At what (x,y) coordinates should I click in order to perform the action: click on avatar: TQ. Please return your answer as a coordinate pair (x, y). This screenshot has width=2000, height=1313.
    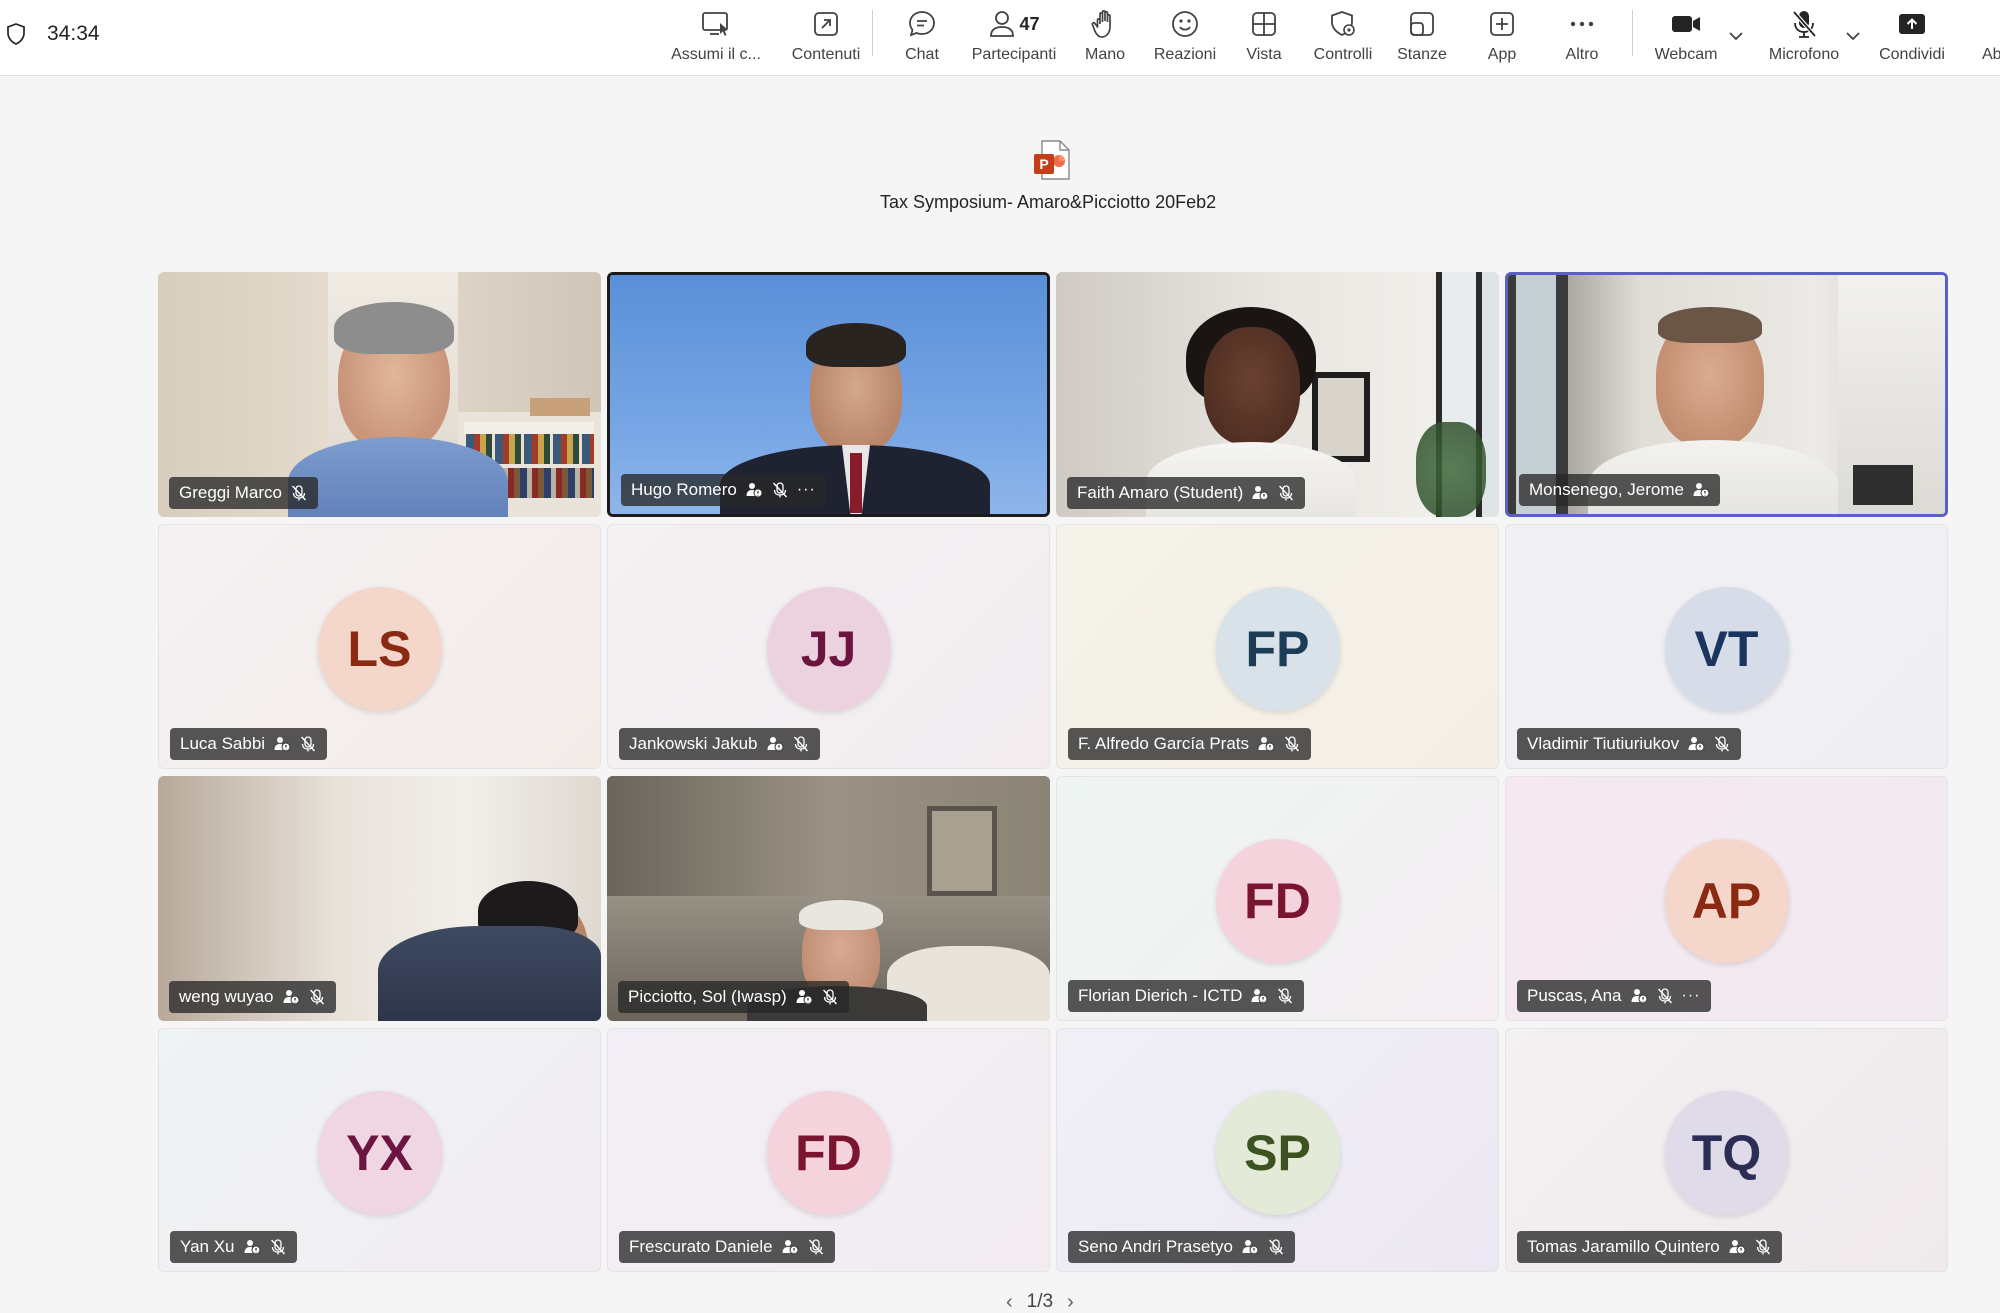
    Looking at the image, I should click on (1726, 1153).